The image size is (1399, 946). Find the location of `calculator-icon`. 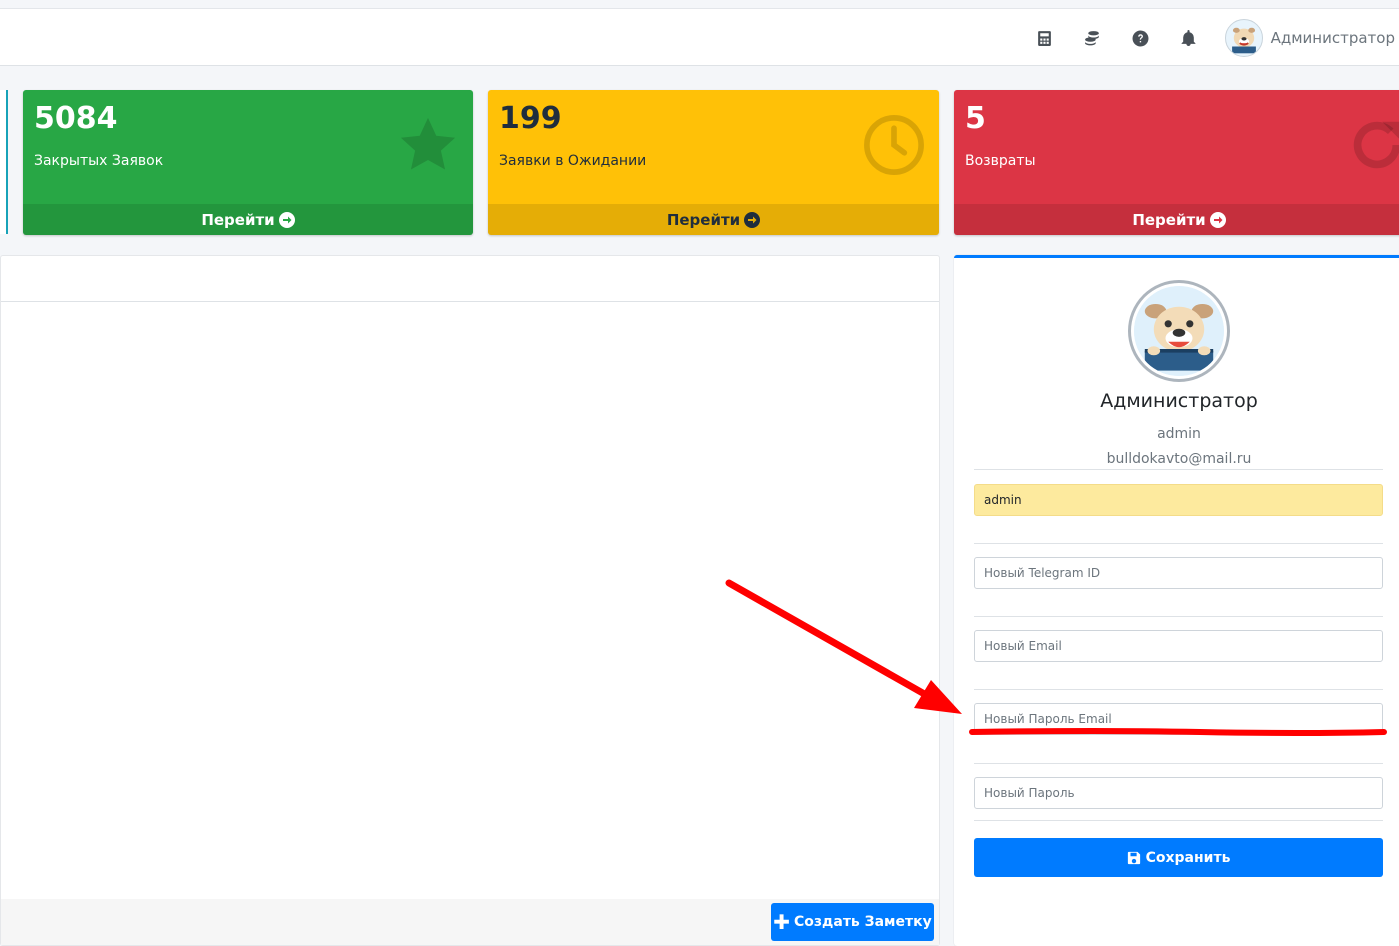

calculator-icon is located at coordinates (1045, 38).